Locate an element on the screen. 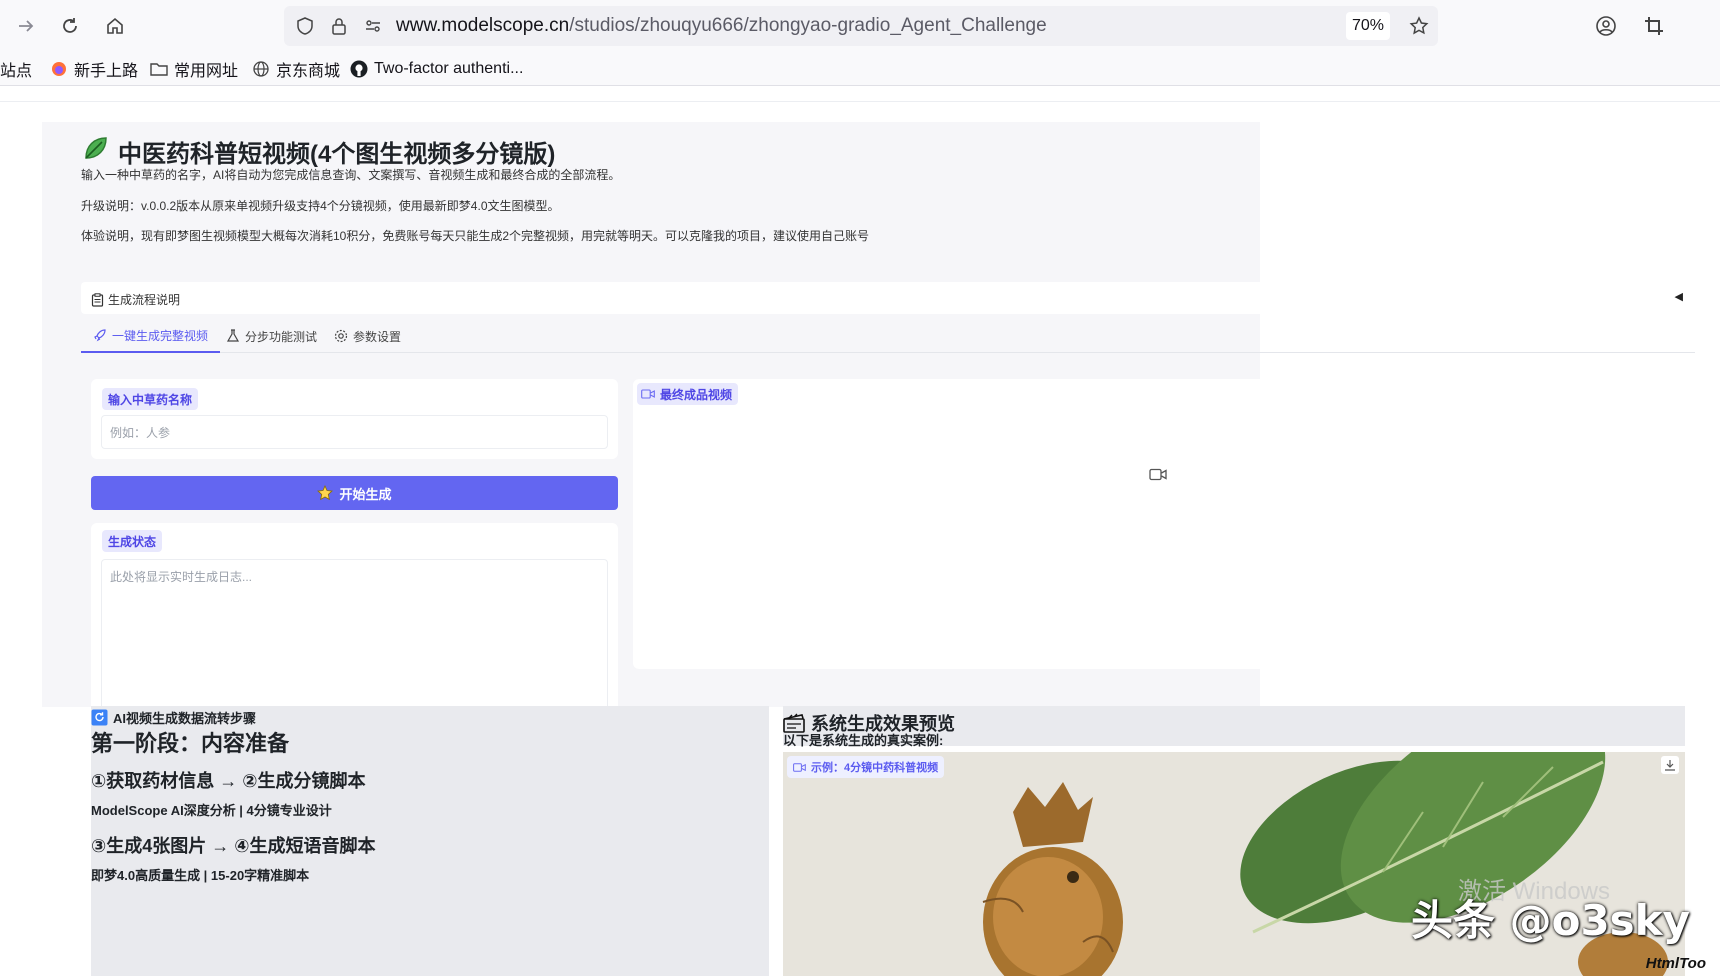 The width and height of the screenshot is (1720, 976). home-icon is located at coordinates (115, 26).